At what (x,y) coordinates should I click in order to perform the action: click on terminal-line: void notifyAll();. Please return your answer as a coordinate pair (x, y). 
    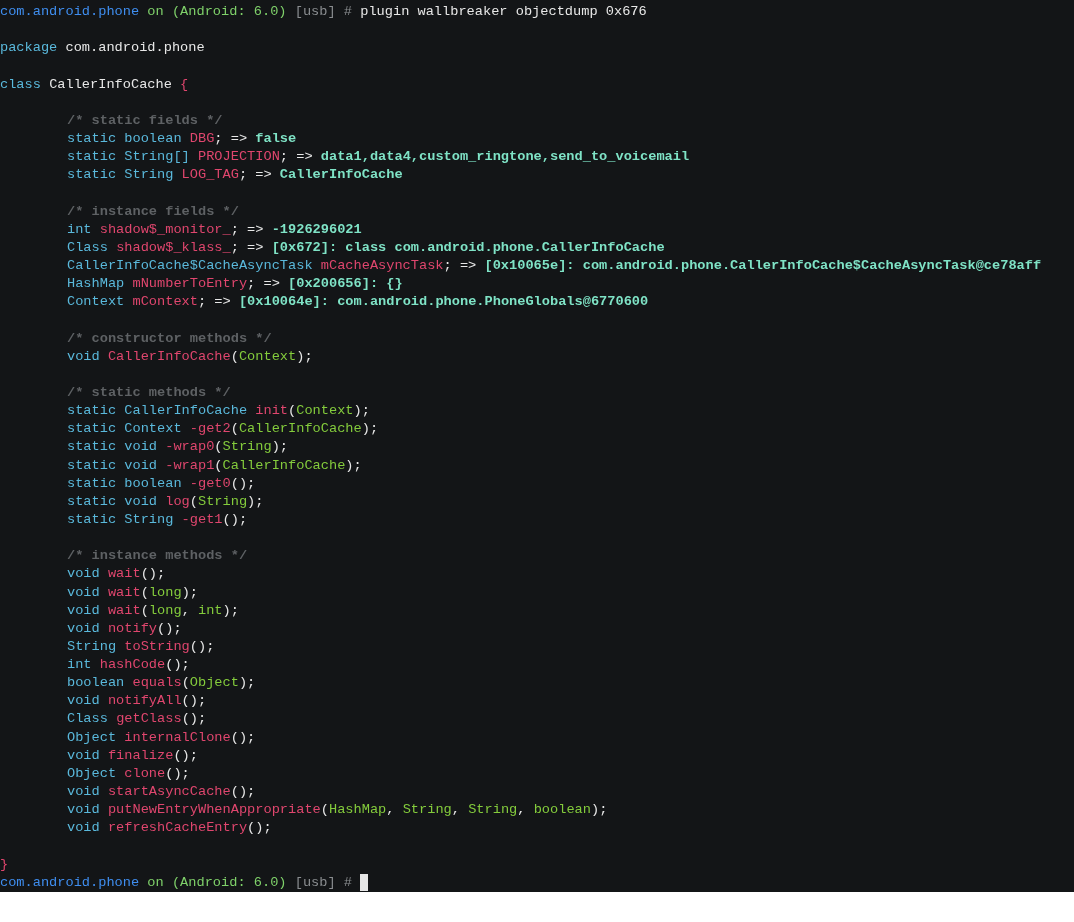
    Looking at the image, I should click on (137, 701).